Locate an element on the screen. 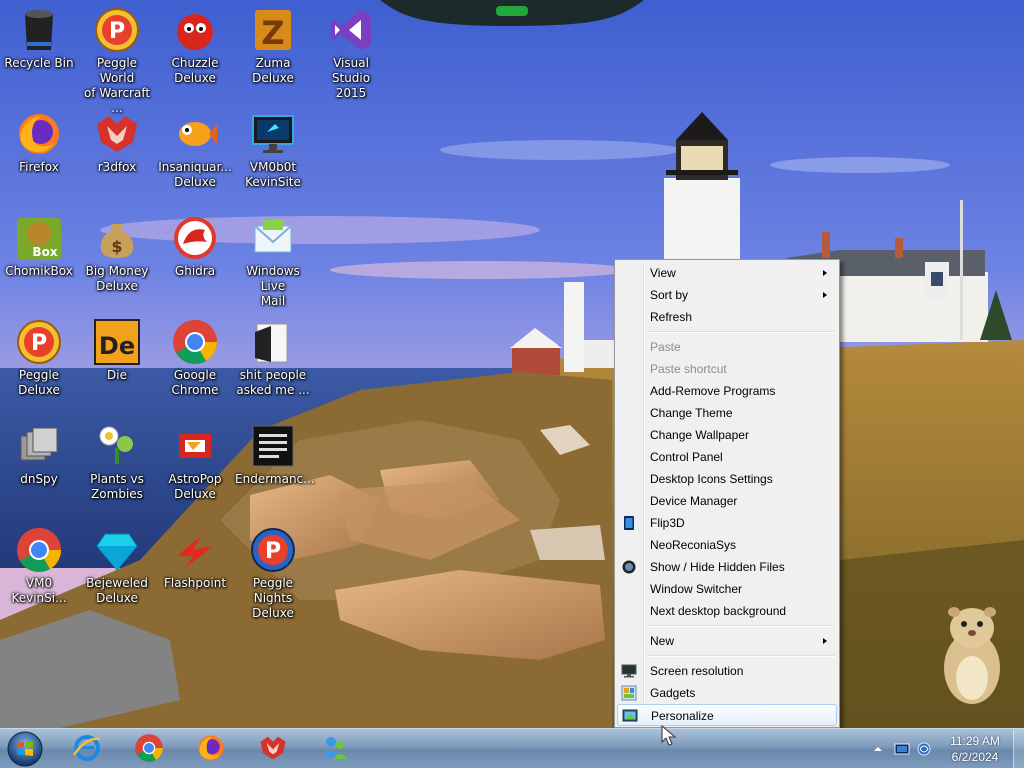  taskbar-clock: 11:29 AM 6/2/2024 is located at coordinates (975, 749).